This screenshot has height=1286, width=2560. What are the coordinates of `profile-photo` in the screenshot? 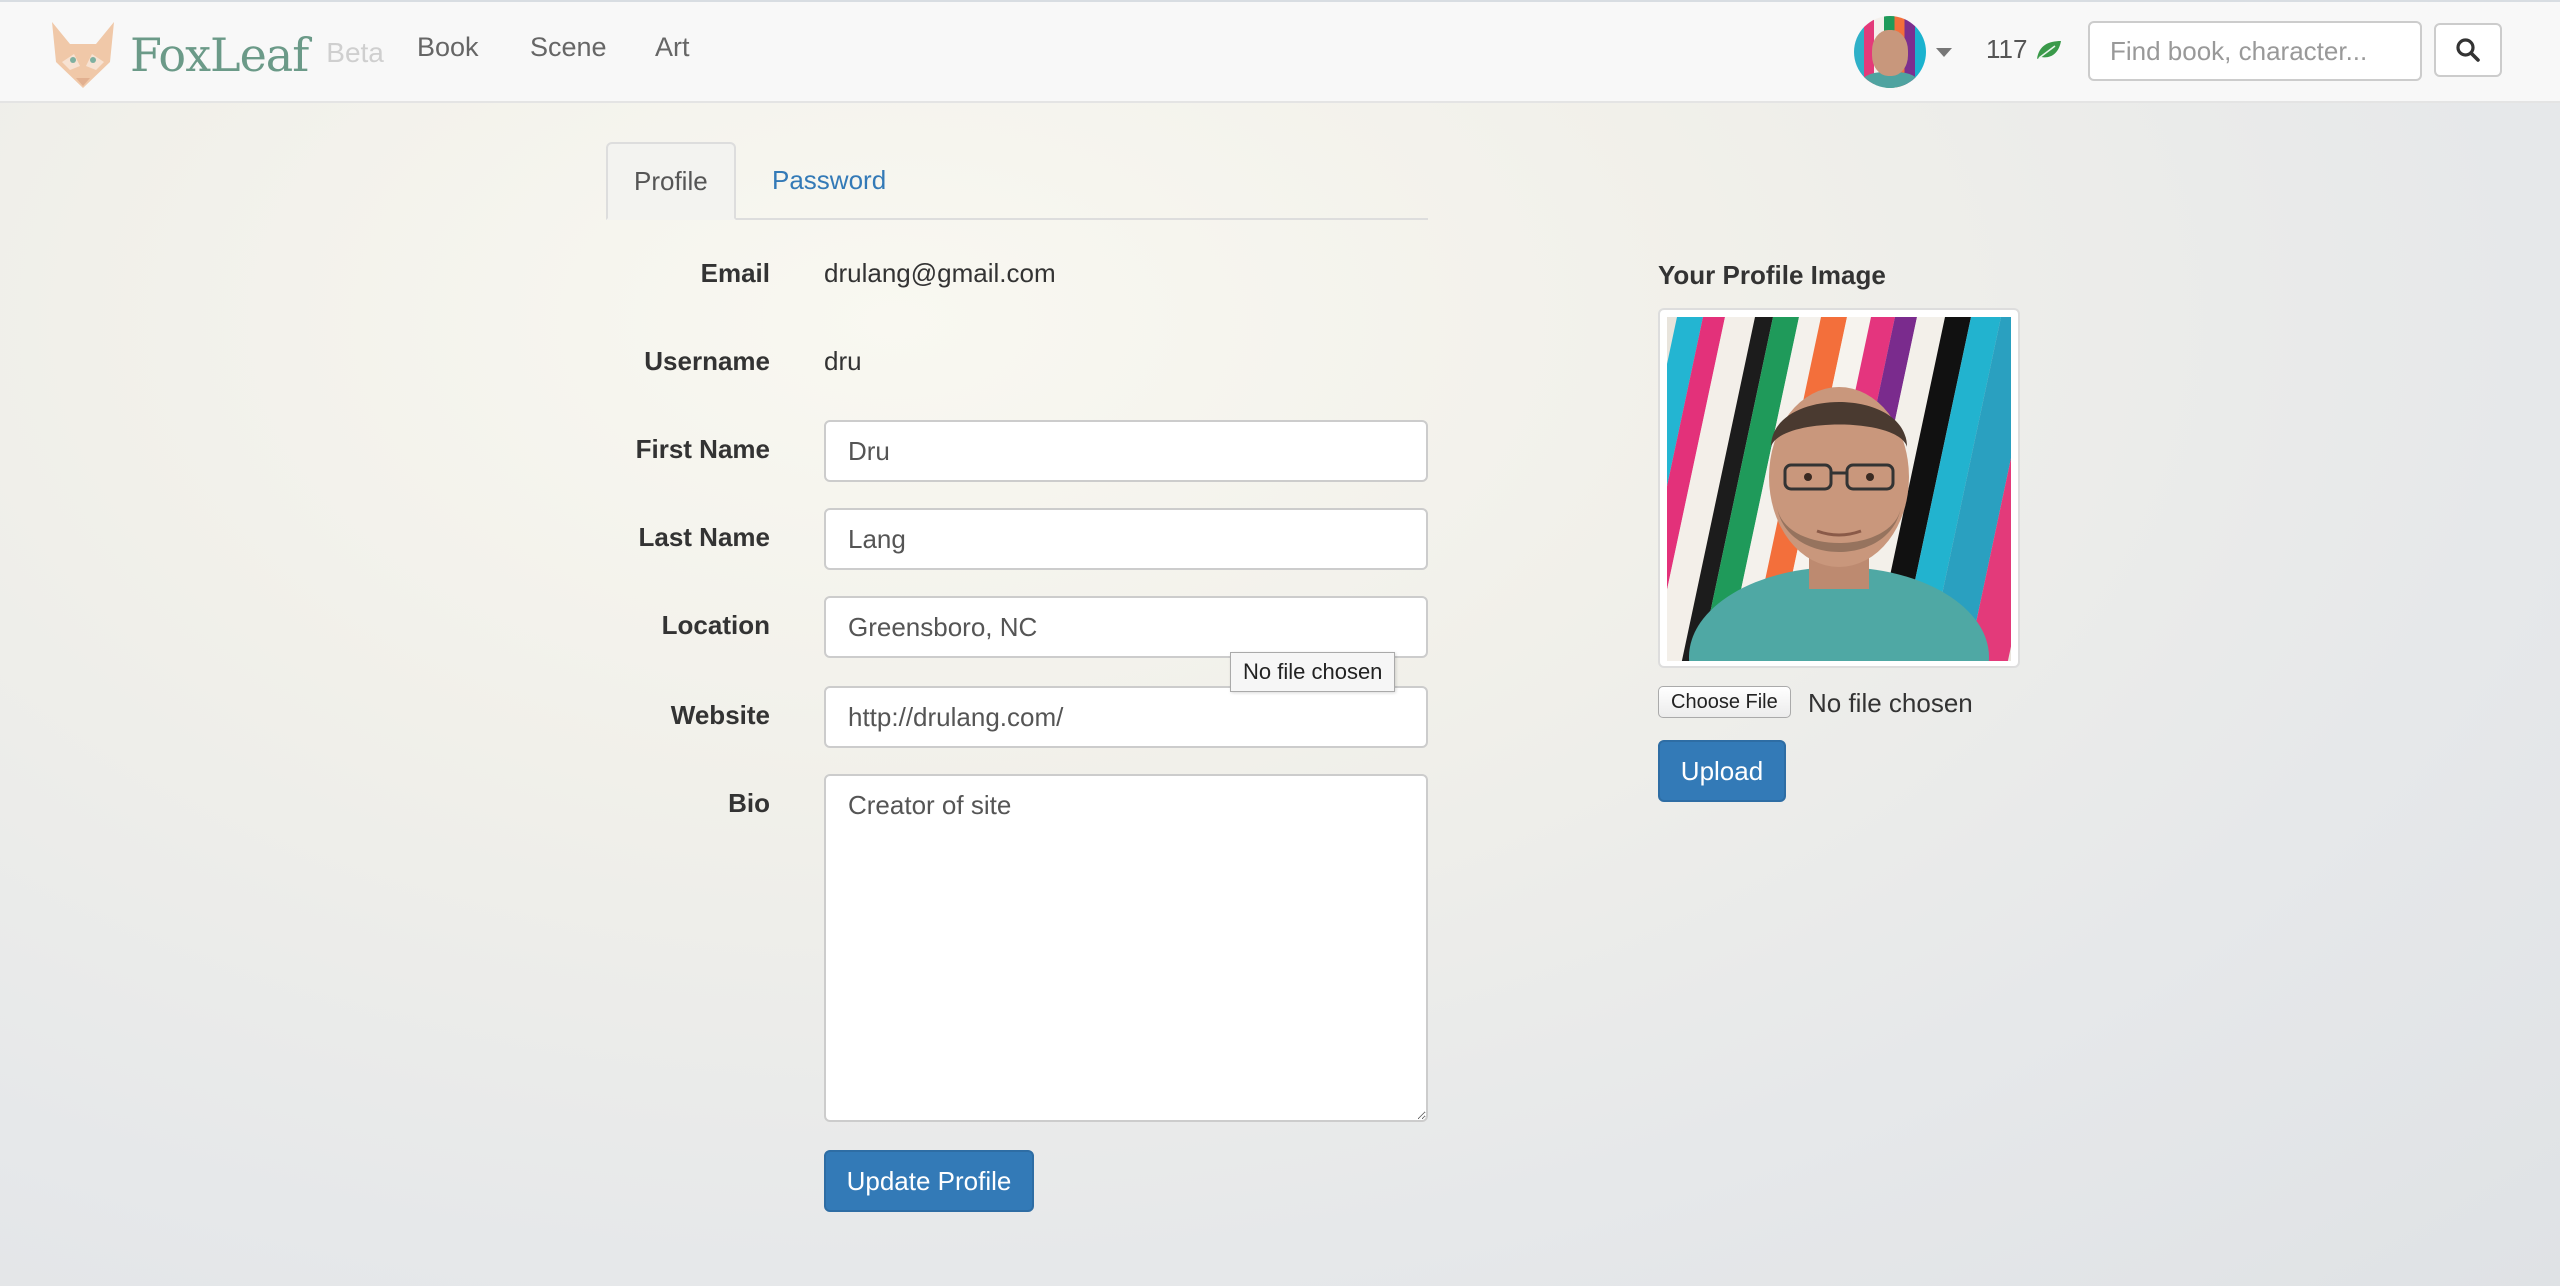 It's located at (1839, 489).